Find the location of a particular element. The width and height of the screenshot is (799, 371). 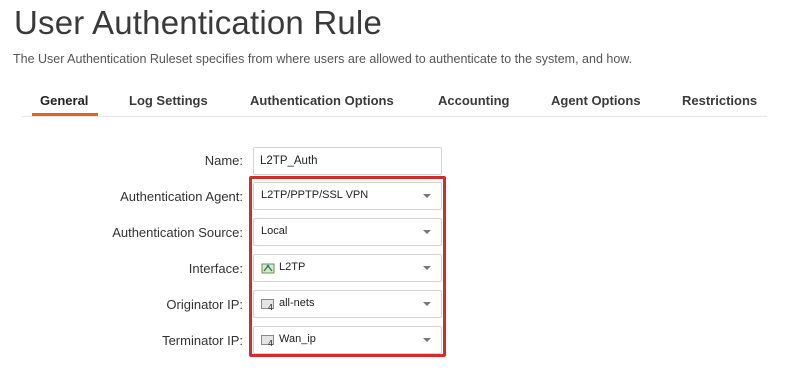

tab-accounting: Accounting is located at coordinates (474, 101).